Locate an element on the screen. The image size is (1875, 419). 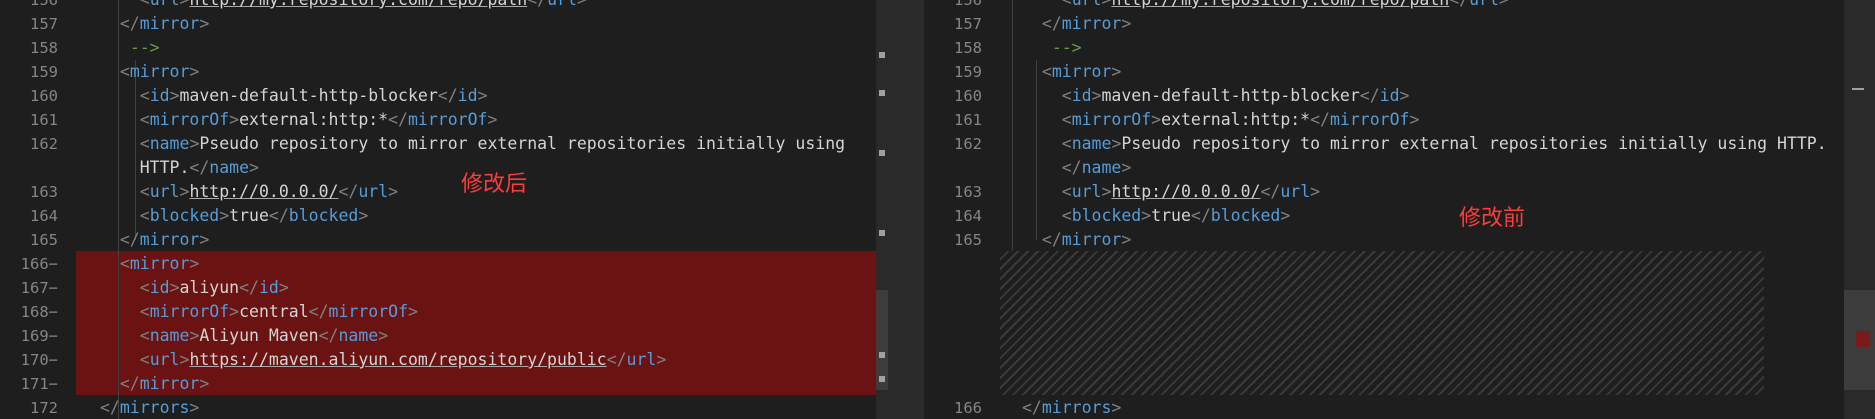
overview-diff-marker is located at coordinates (1863, 339).